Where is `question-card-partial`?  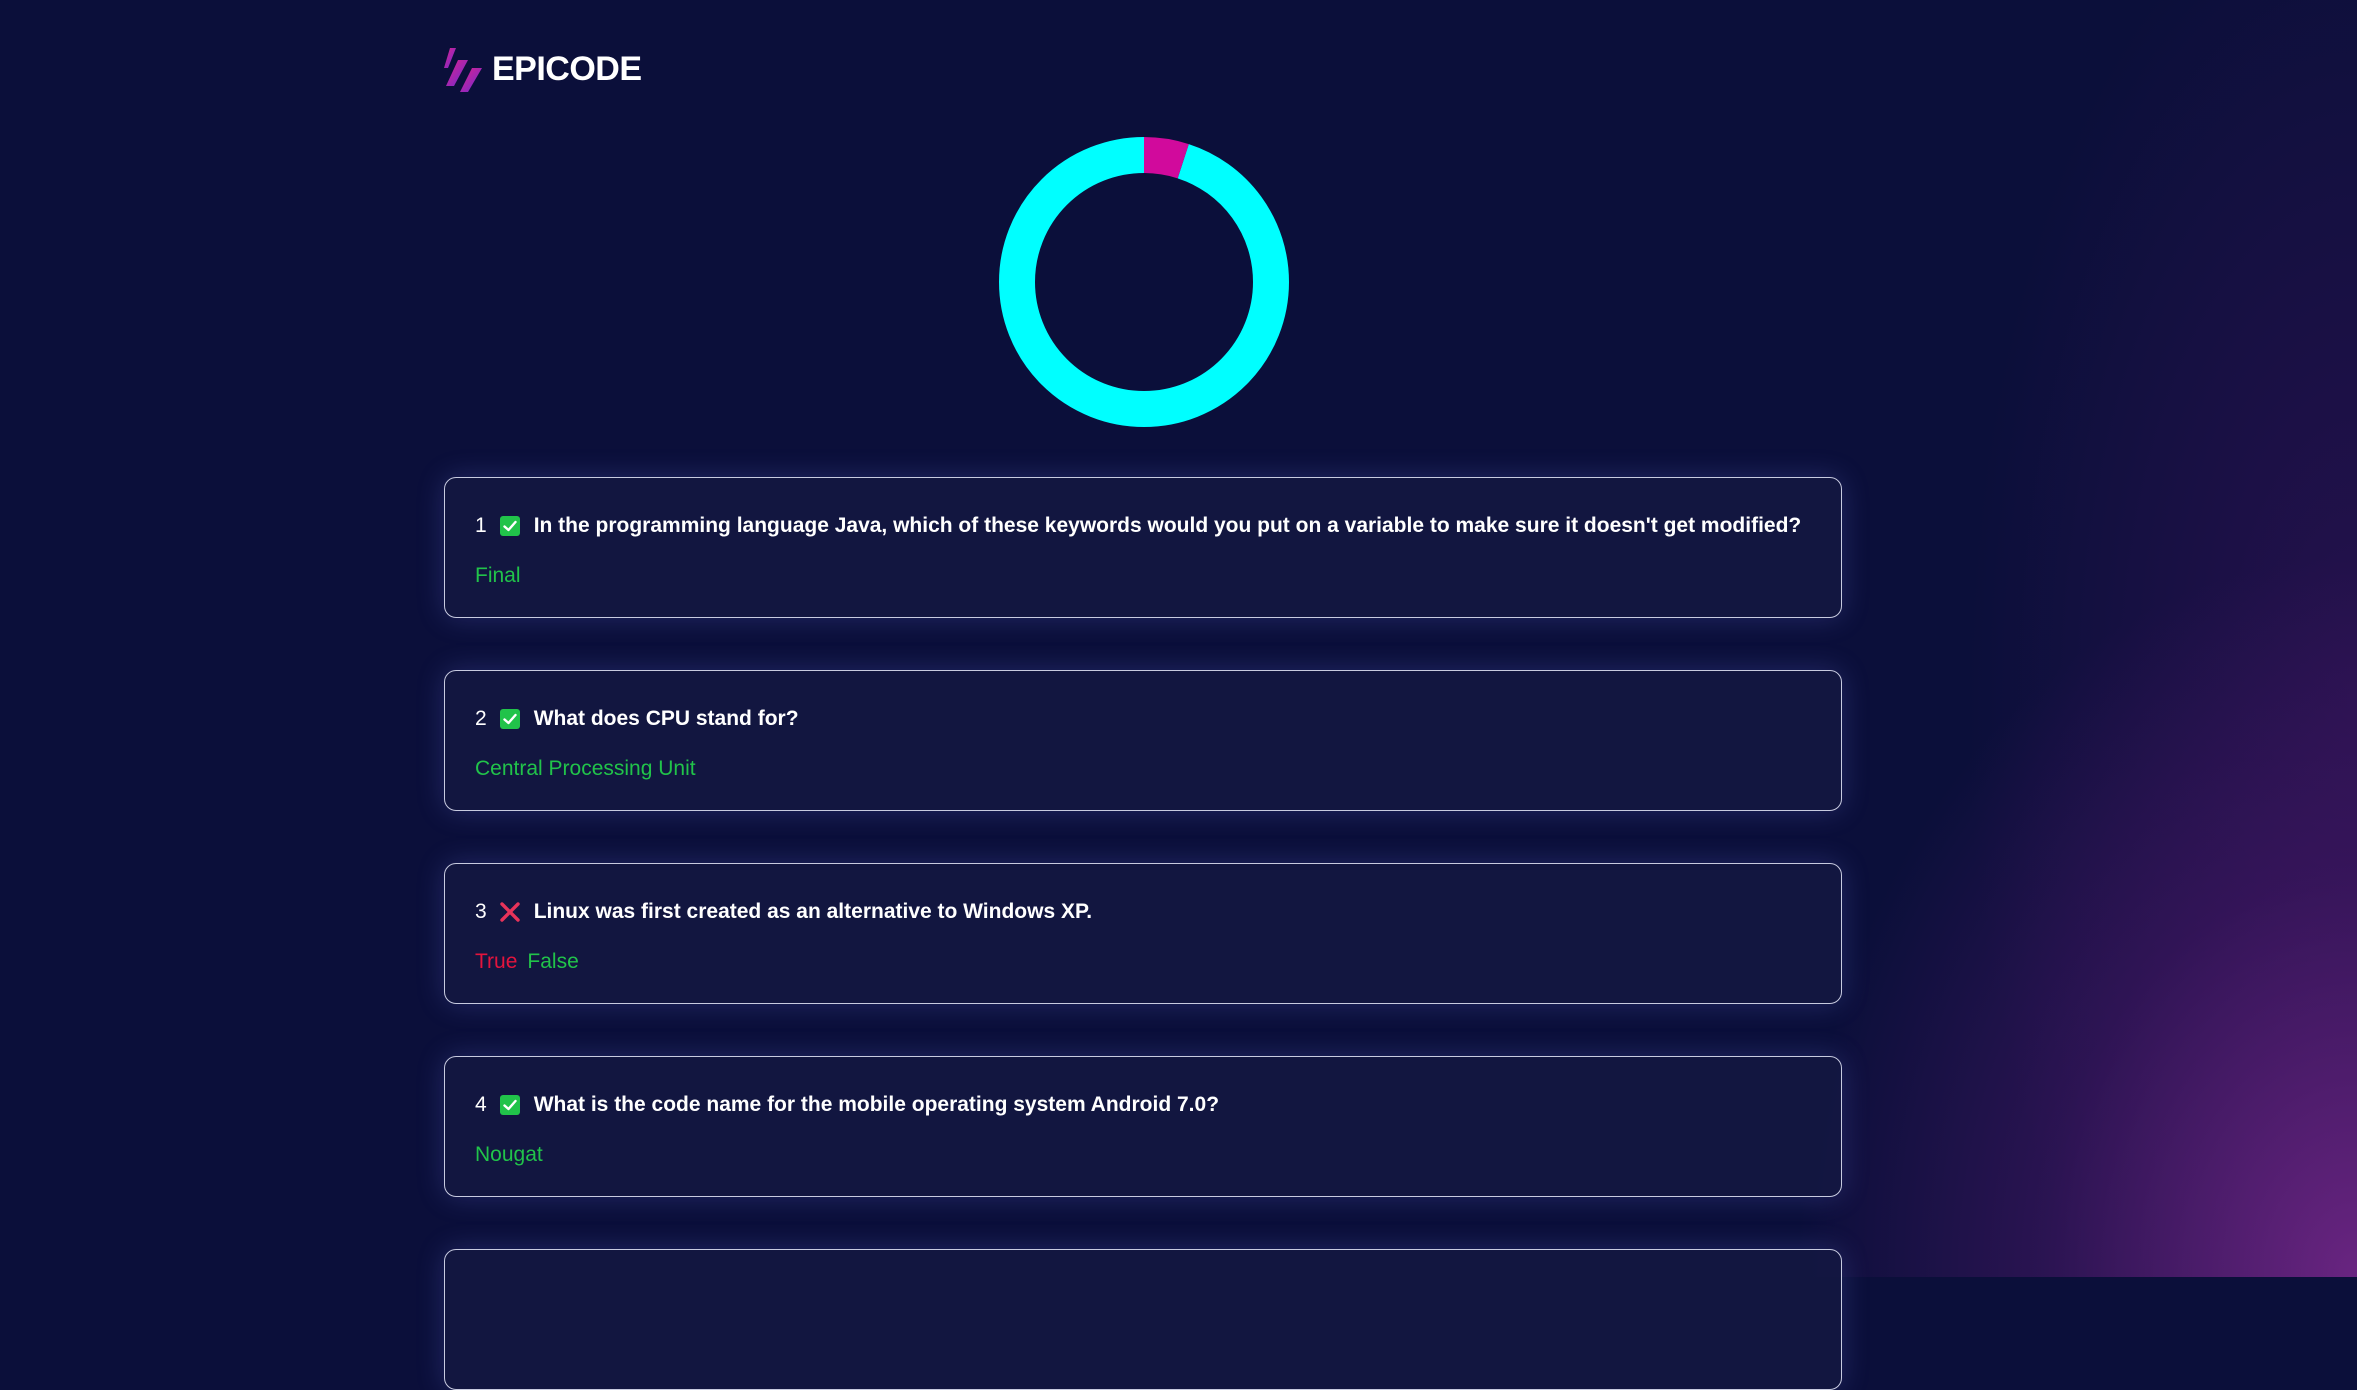 question-card-partial is located at coordinates (1143, 1319).